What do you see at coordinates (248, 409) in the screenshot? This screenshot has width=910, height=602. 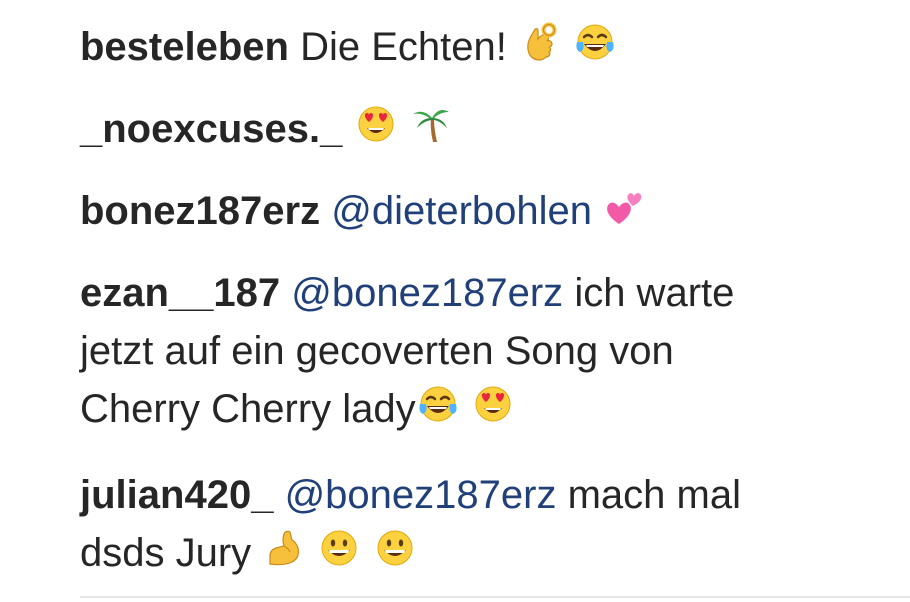 I see `comment-text: Cherry Cherry lady` at bounding box center [248, 409].